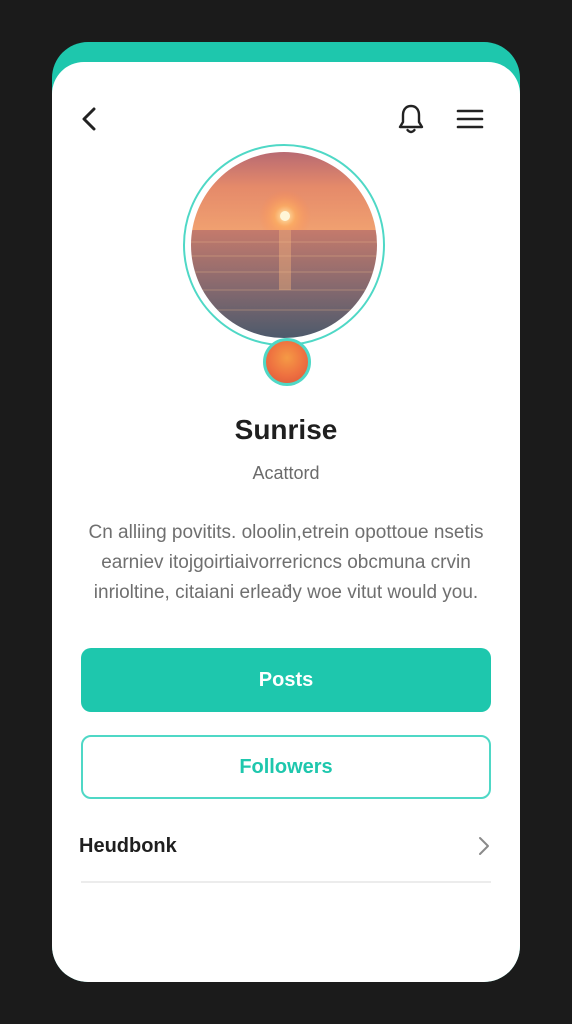 The height and width of the screenshot is (1024, 572). I want to click on divider, so click(286, 882).